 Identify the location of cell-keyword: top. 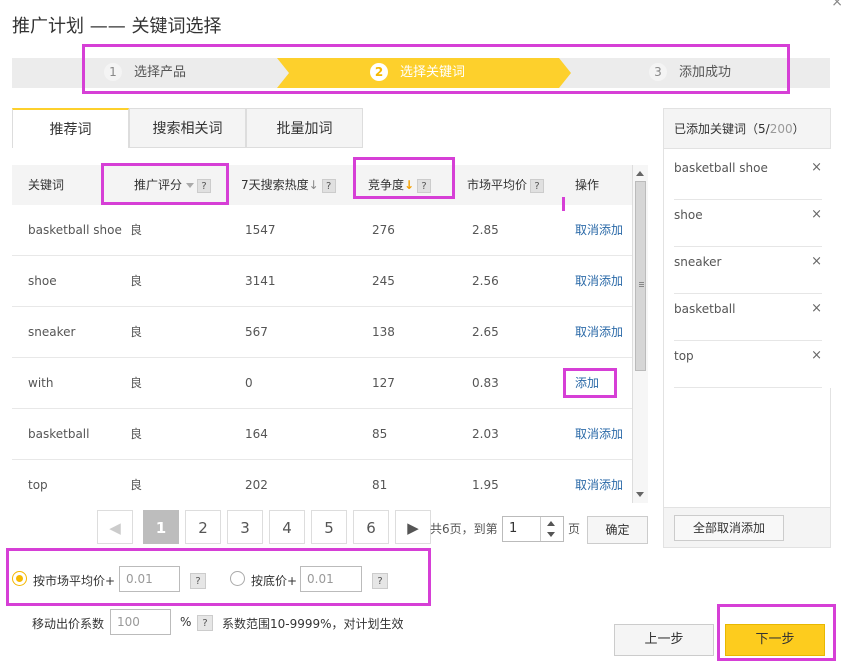
(38, 485).